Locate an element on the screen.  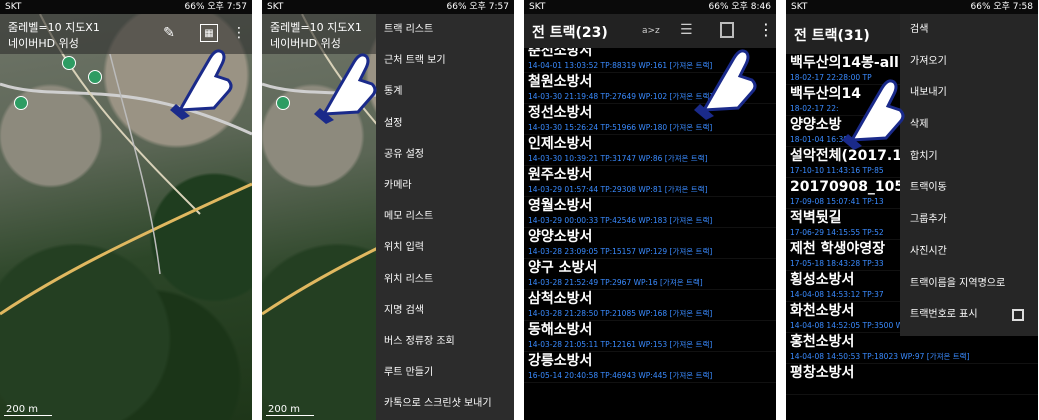
menu-item-nearby-tracks: 근처 트랙 보기 is located at coordinates (445, 60).